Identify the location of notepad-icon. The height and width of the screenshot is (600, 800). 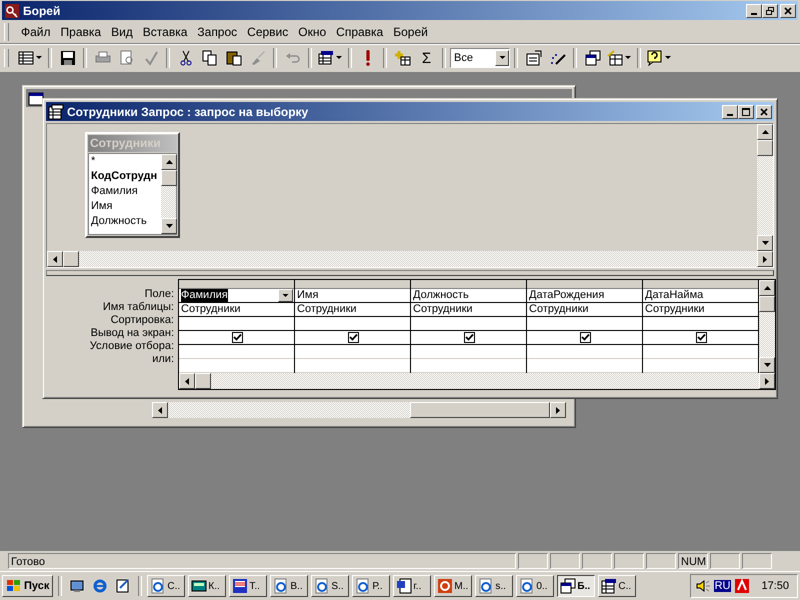
(123, 586).